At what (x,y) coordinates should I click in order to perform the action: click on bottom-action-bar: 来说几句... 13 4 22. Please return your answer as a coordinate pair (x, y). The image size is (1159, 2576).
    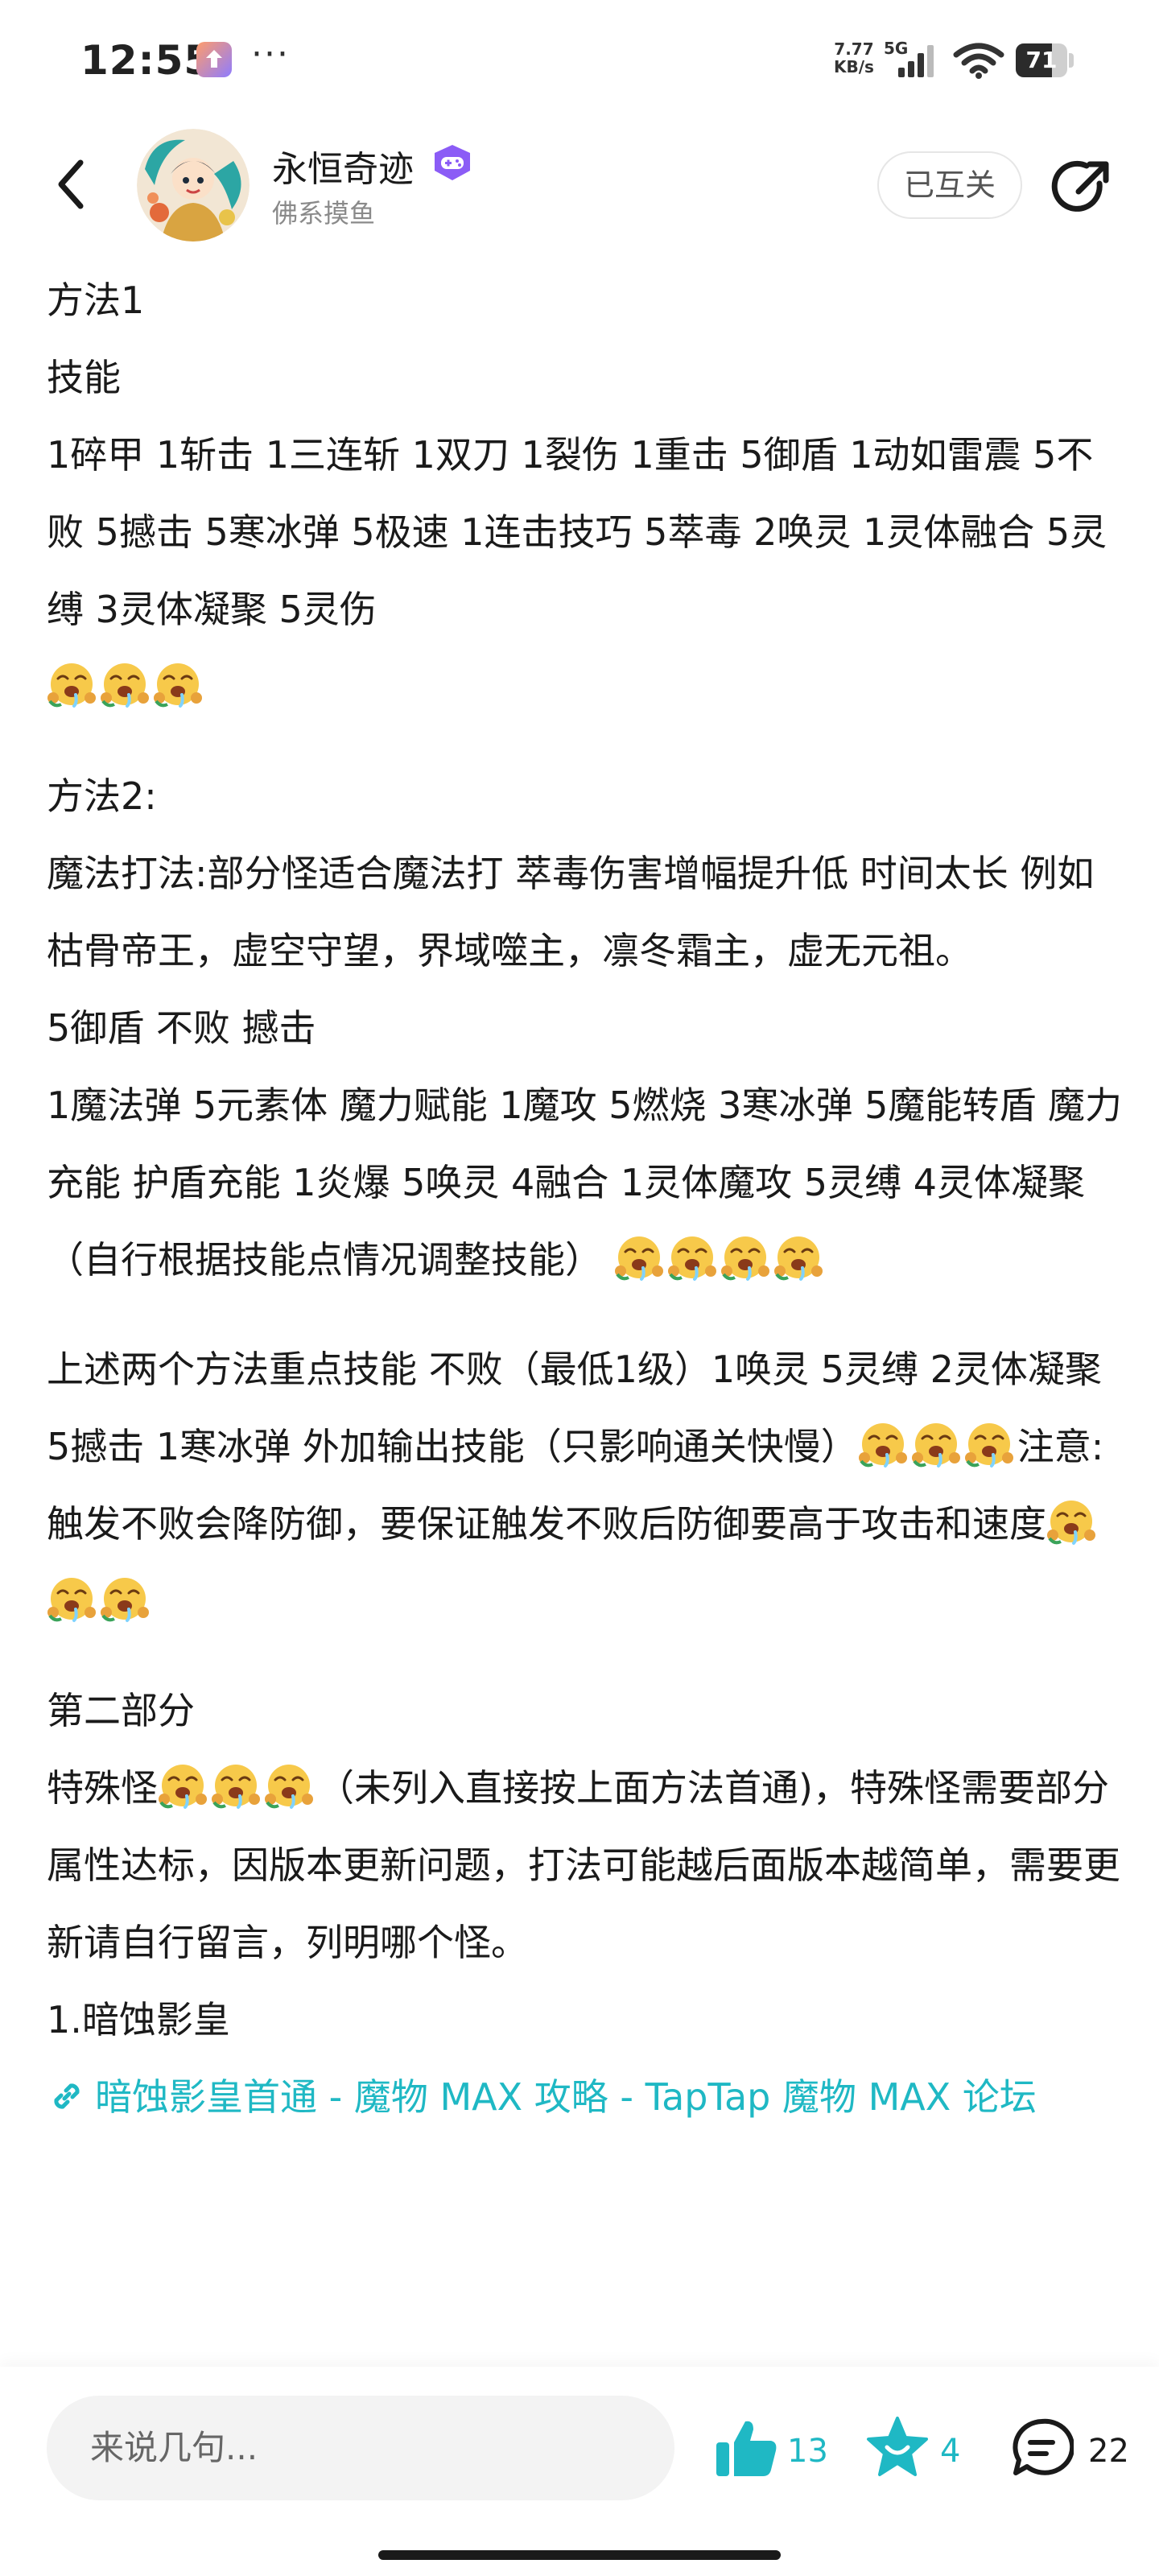
    Looking at the image, I should click on (579, 2471).